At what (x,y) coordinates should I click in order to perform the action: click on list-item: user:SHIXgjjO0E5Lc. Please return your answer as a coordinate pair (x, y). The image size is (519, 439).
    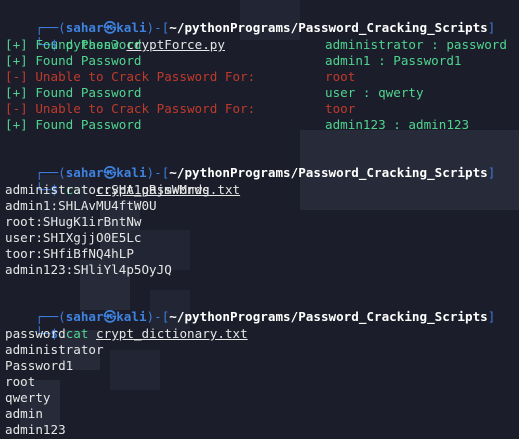
    Looking at the image, I should click on (73, 237).